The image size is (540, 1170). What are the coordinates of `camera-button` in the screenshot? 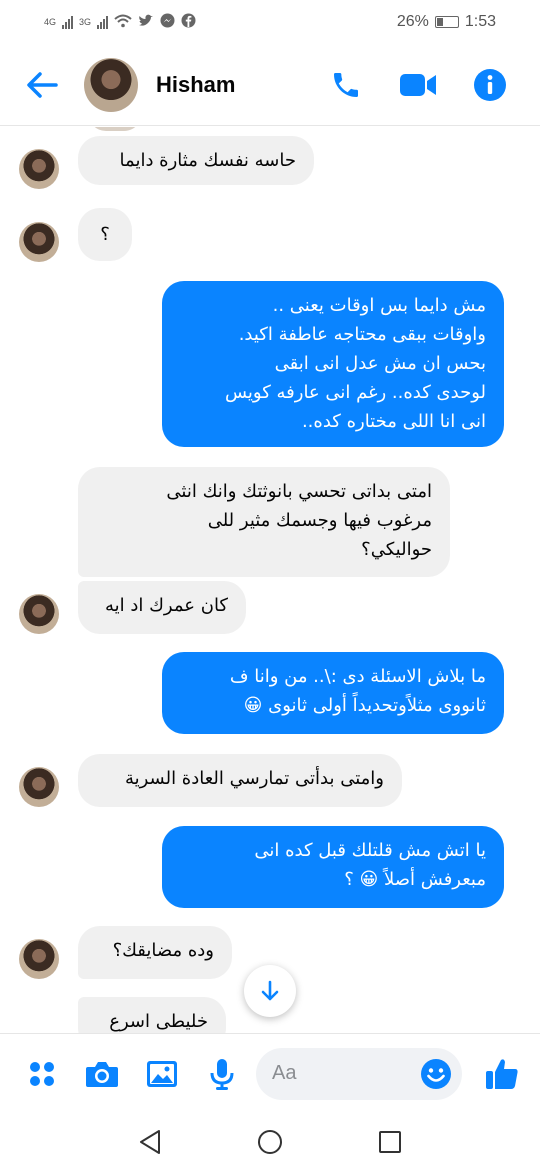 It's located at (102, 1074).